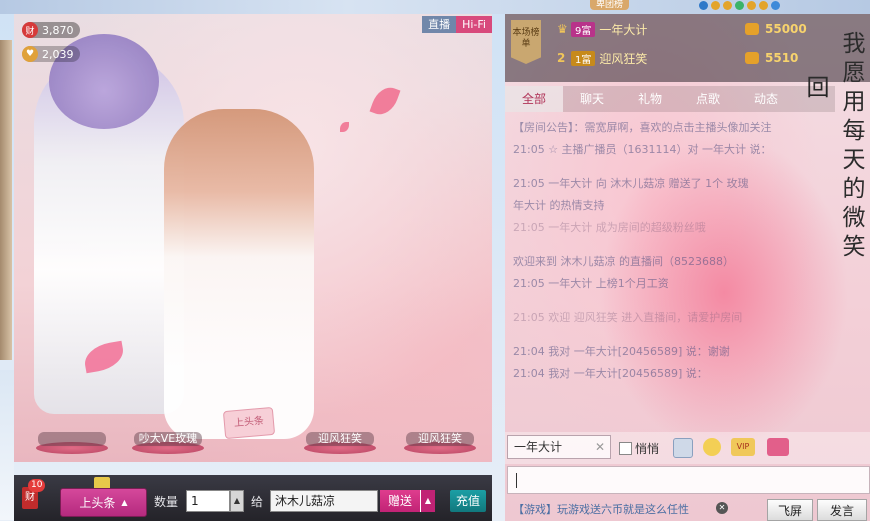  What do you see at coordinates (609, 227) in the screenshot?
I see `chat-line: 21:05 一年大计 成为房间的超级粉丝哦` at bounding box center [609, 227].